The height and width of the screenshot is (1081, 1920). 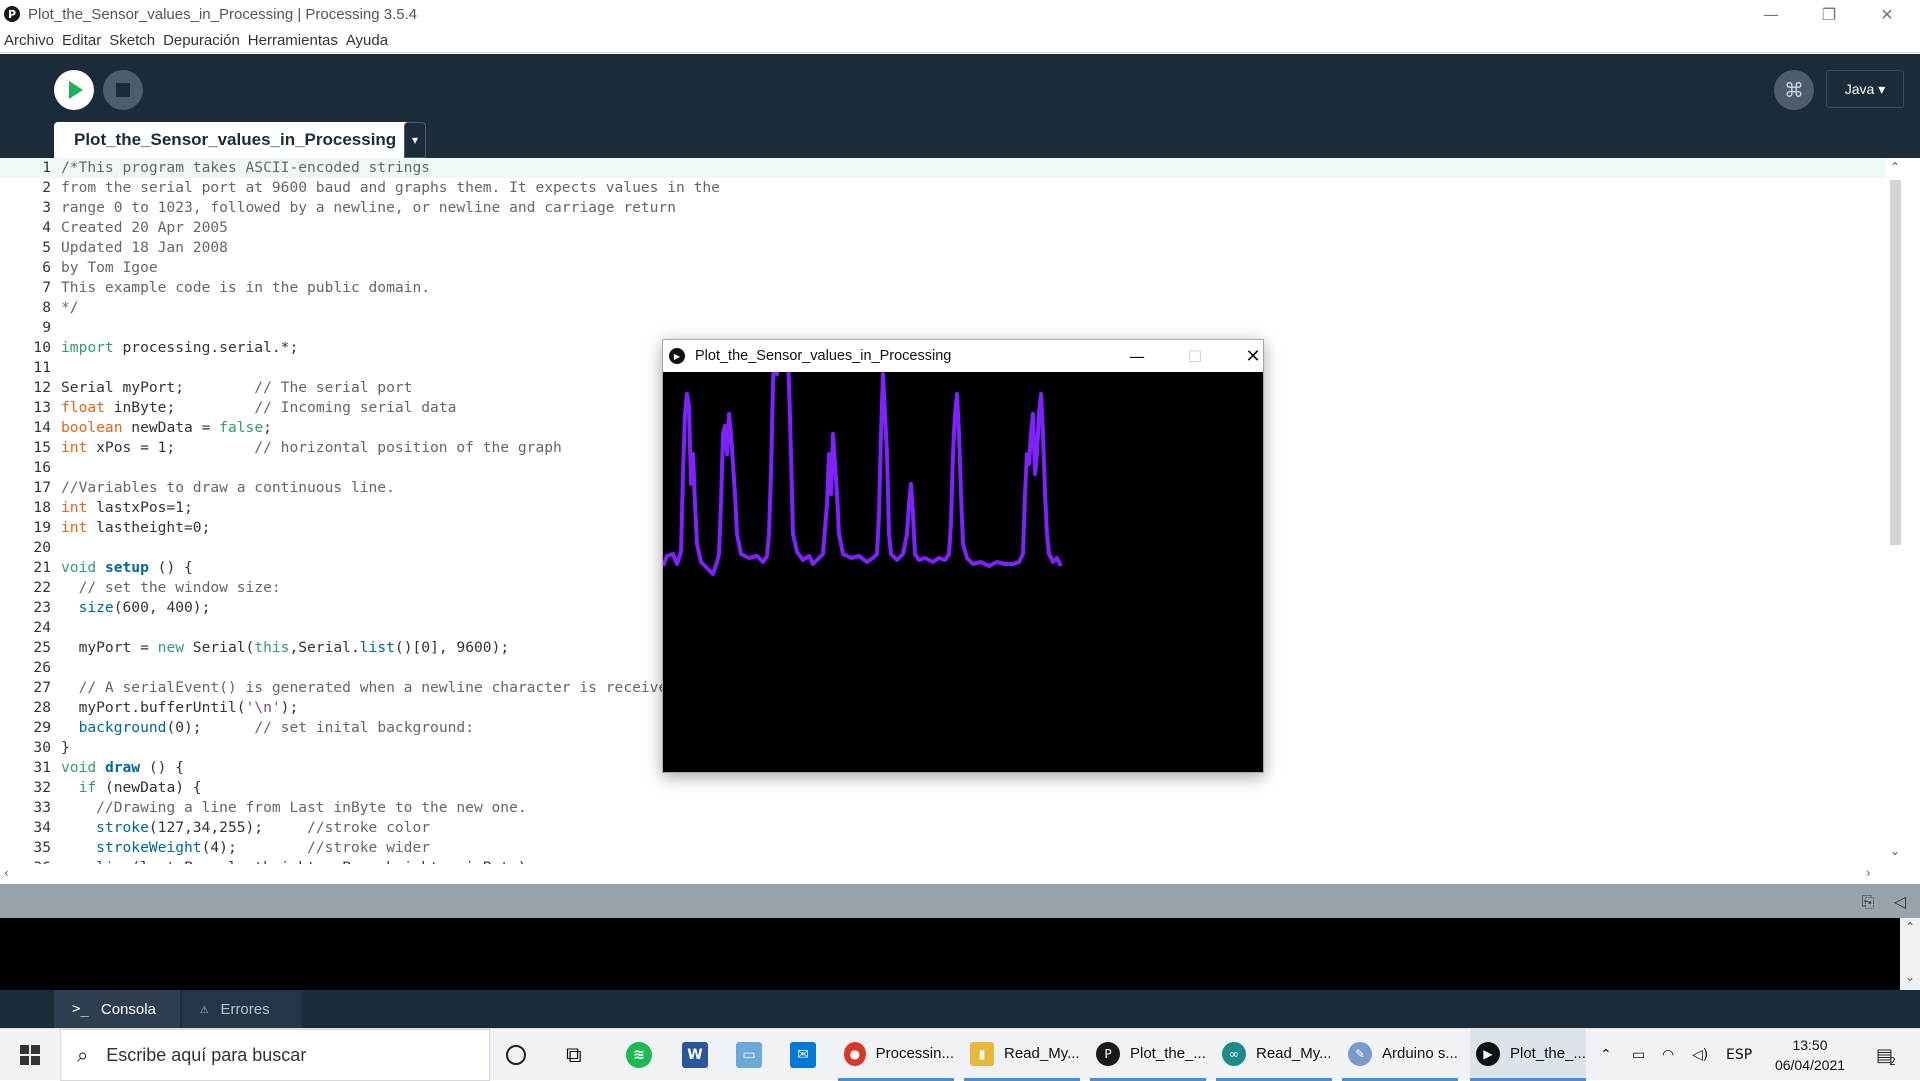 What do you see at coordinates (42, 567) in the screenshot?
I see `line-number: 21` at bounding box center [42, 567].